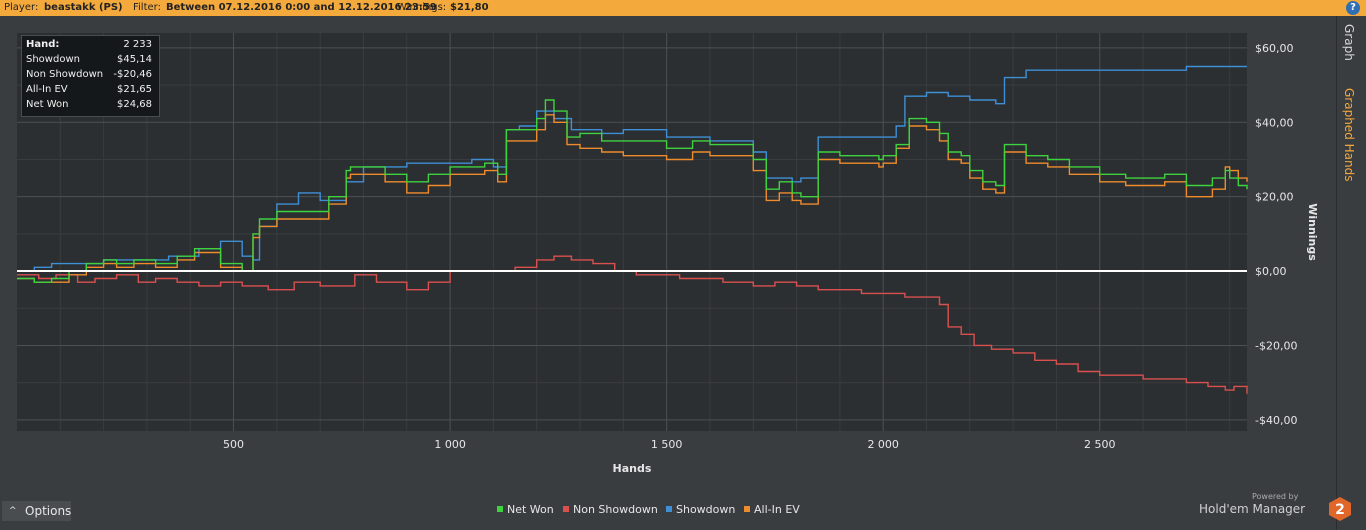 The width and height of the screenshot is (1366, 530). What do you see at coordinates (1276, 345) in the screenshot?
I see `y-tick-label: -$20,00` at bounding box center [1276, 345].